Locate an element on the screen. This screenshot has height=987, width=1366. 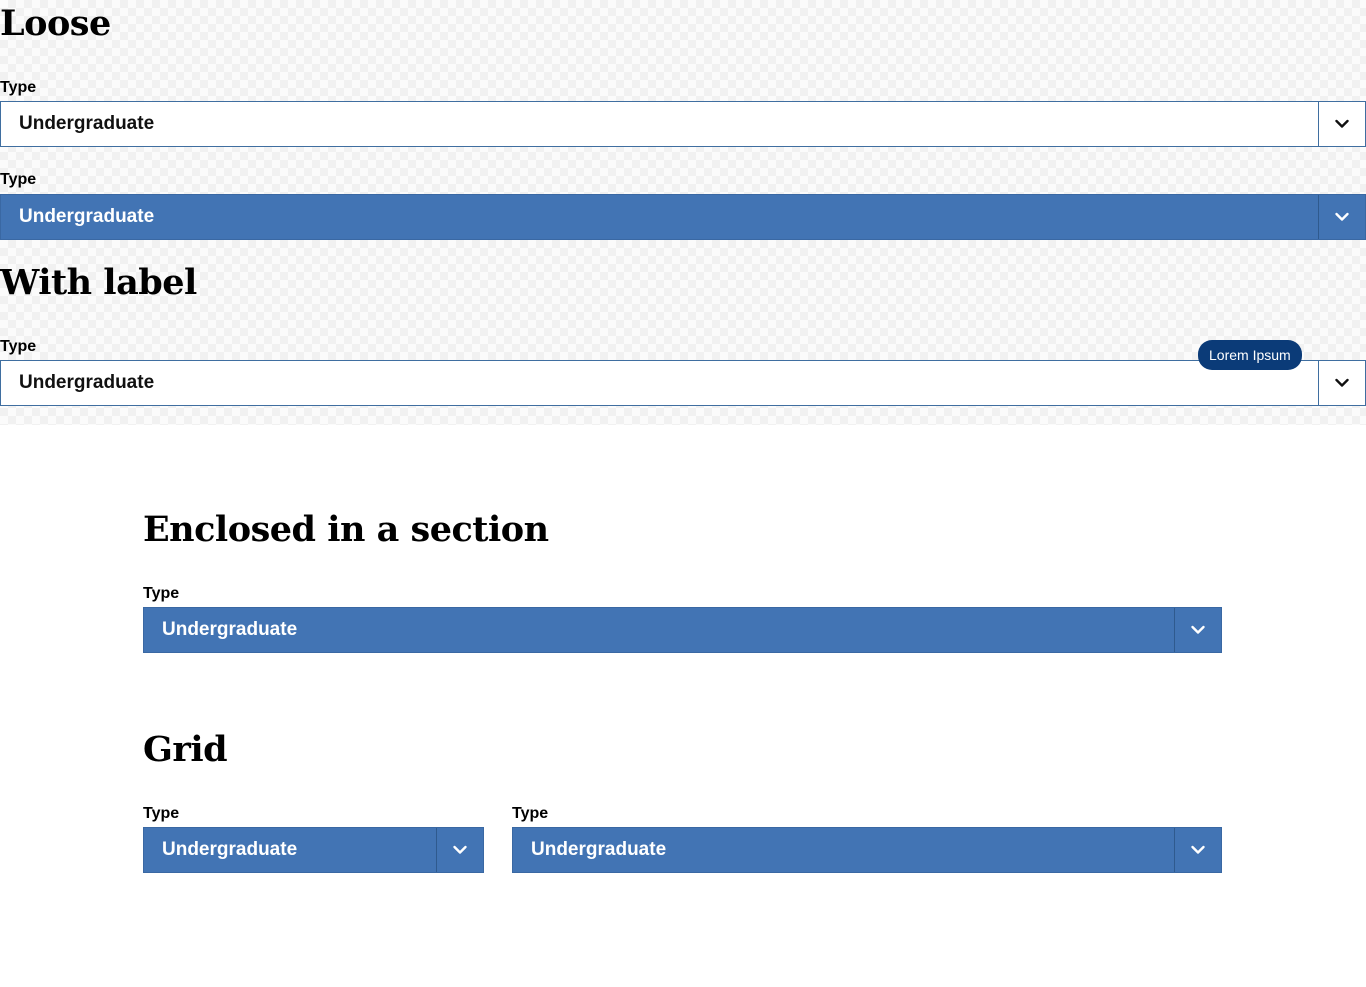
heading-with-label: With label is located at coordinates (98, 282).